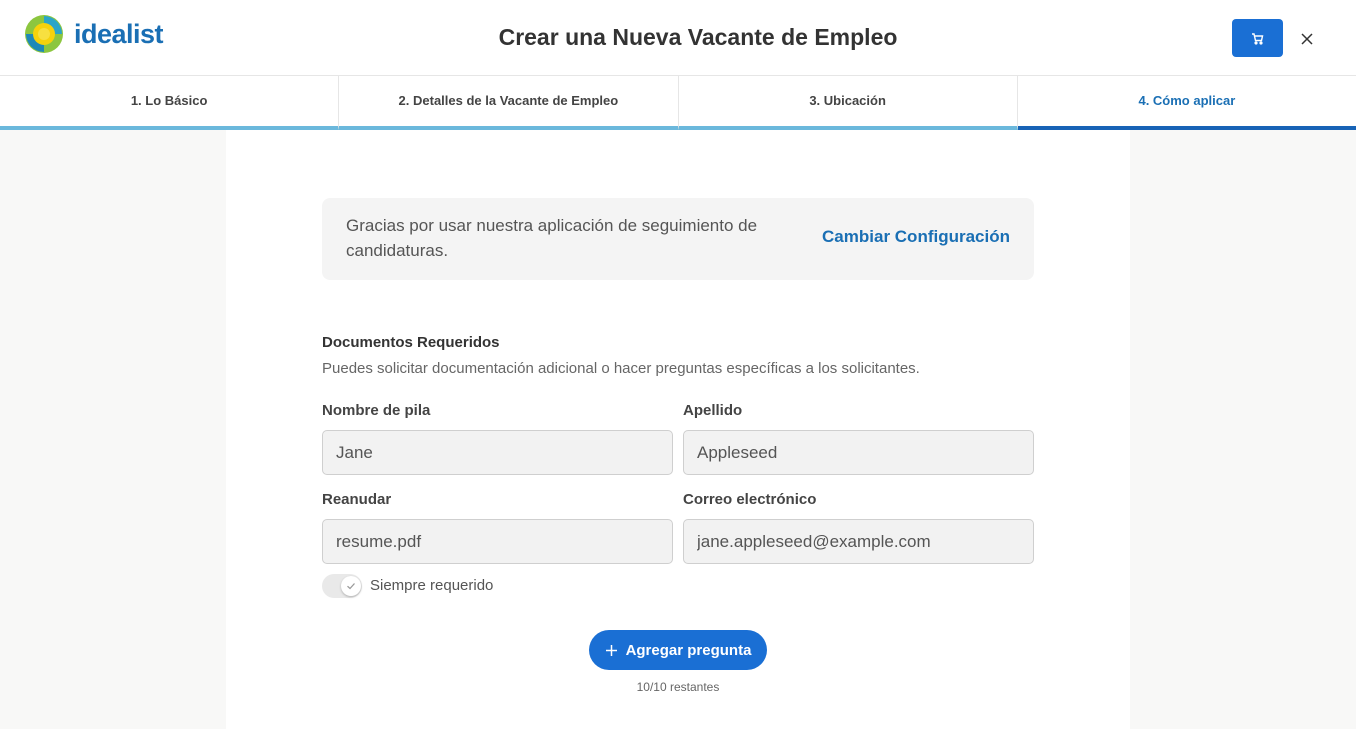  I want to click on tab-lo-basico: 1. Lo Básico, so click(170, 103).